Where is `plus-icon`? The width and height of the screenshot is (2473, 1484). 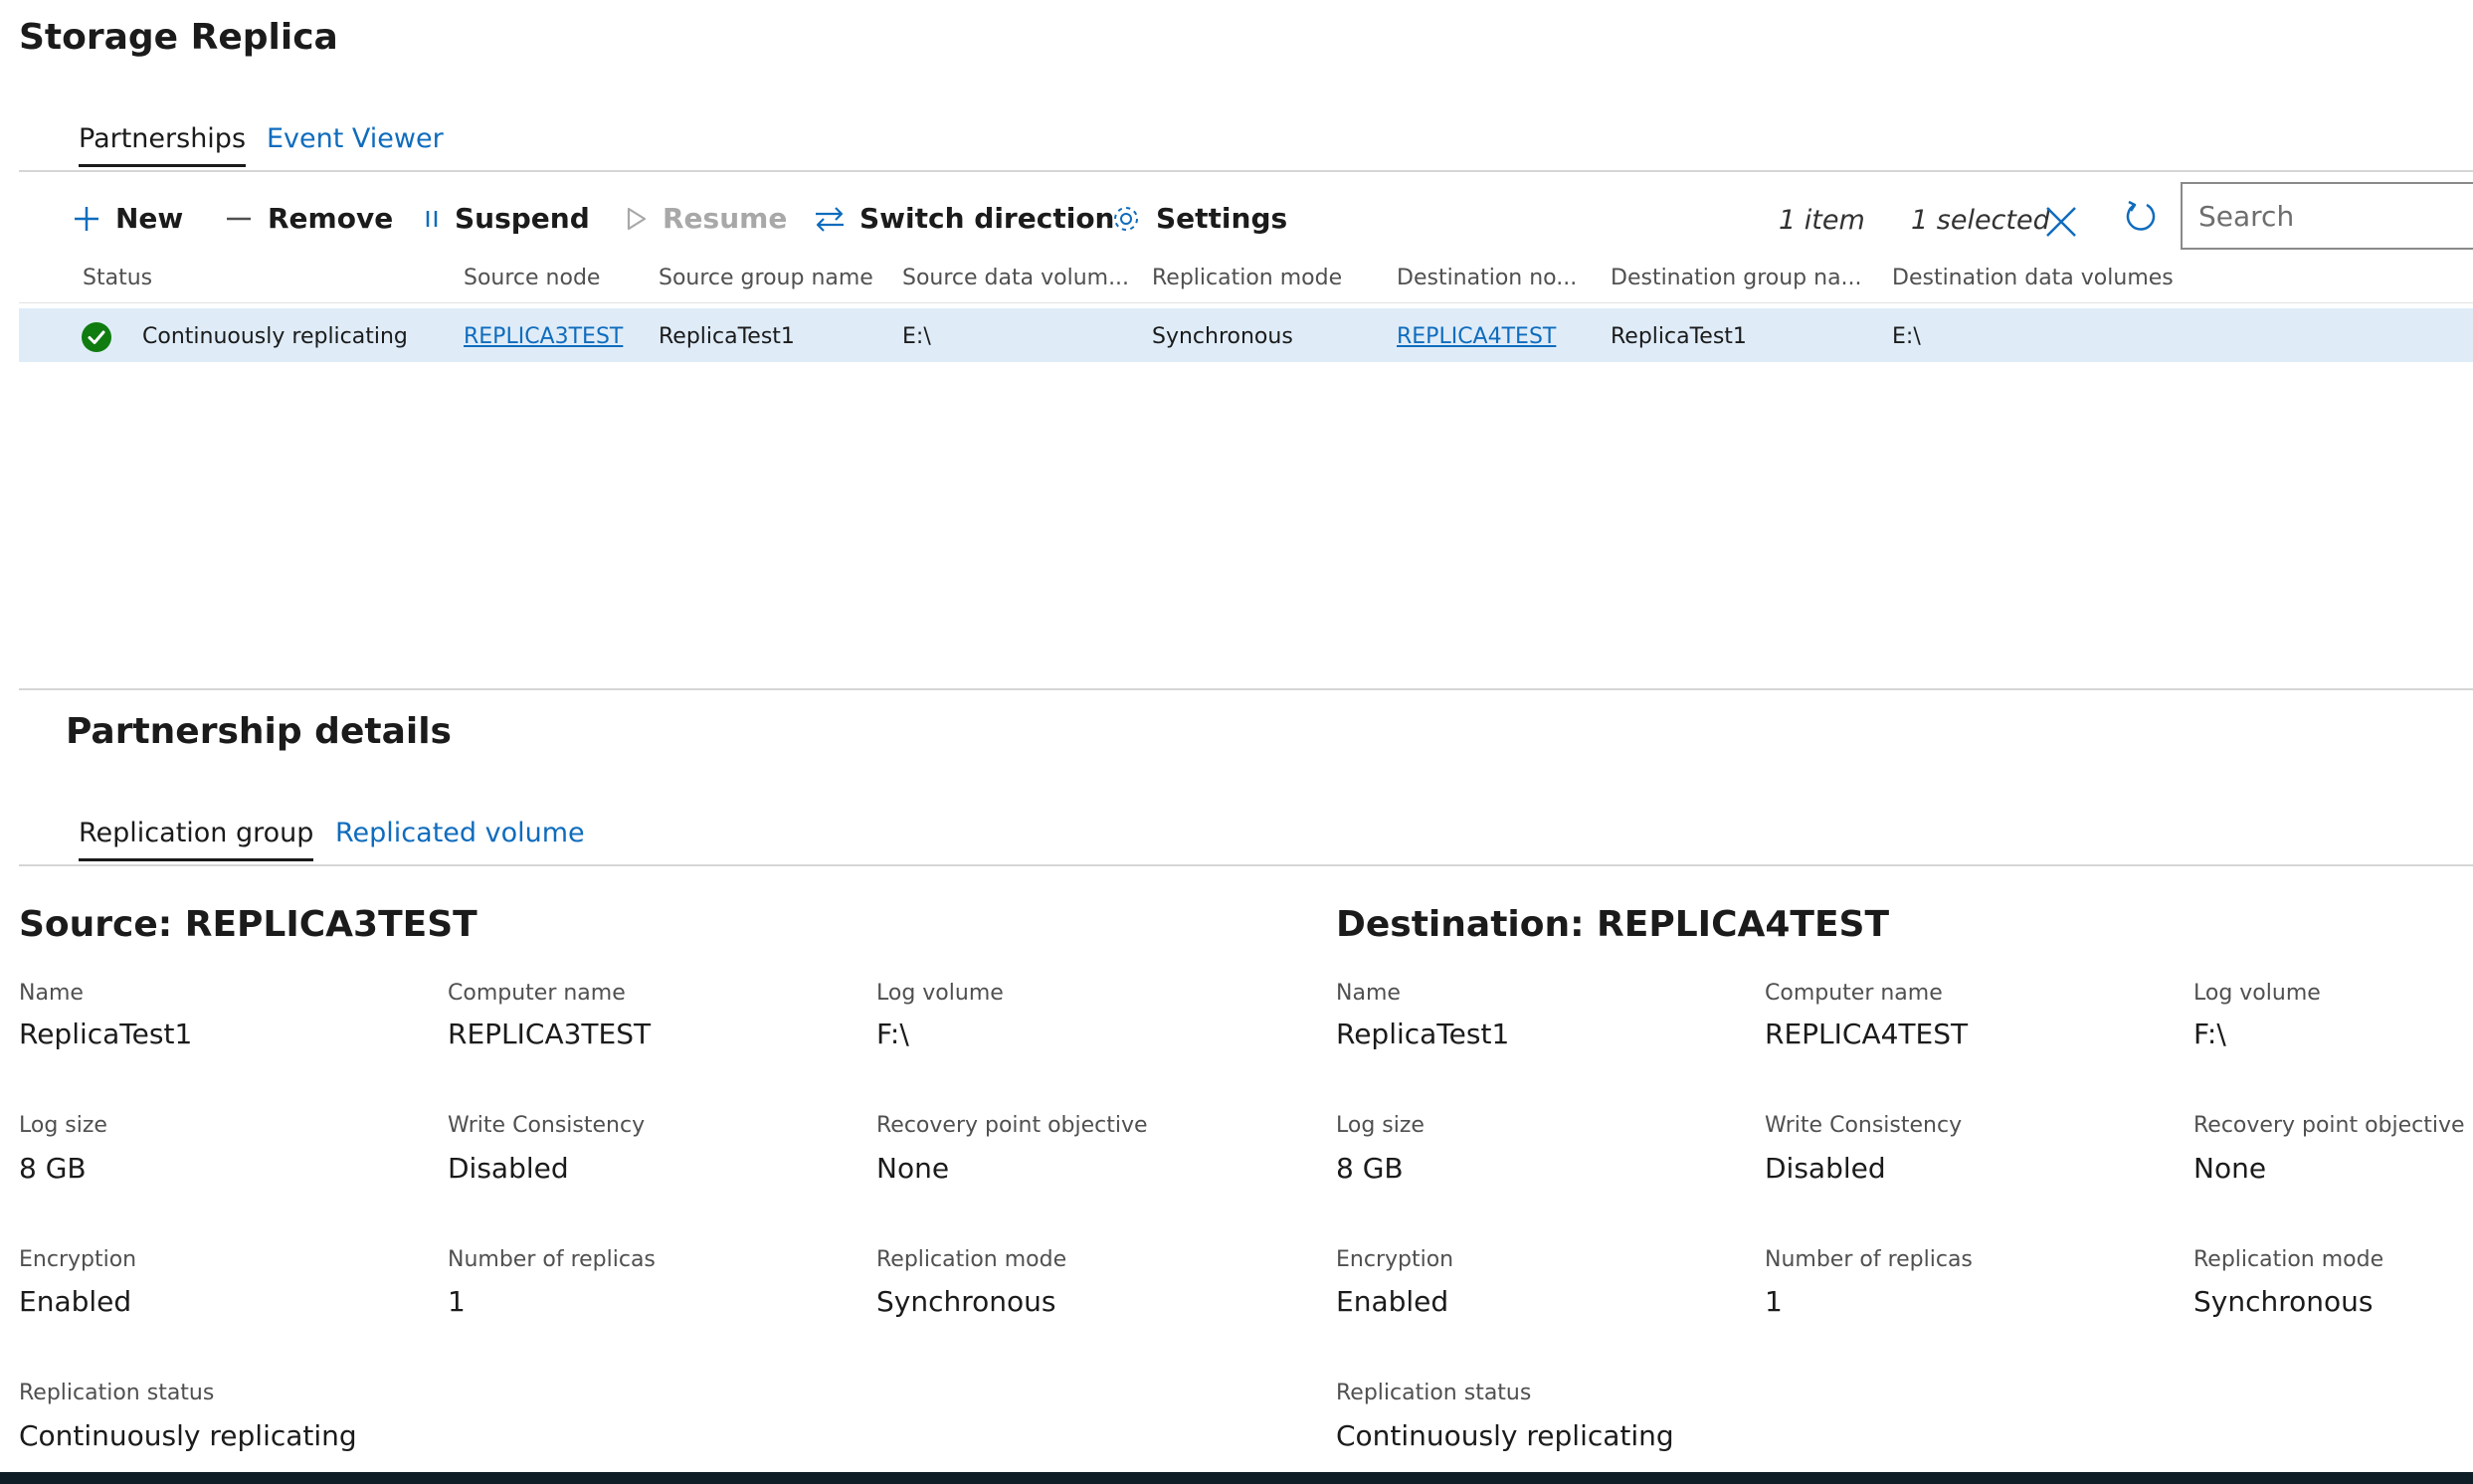
plus-icon is located at coordinates (86, 219).